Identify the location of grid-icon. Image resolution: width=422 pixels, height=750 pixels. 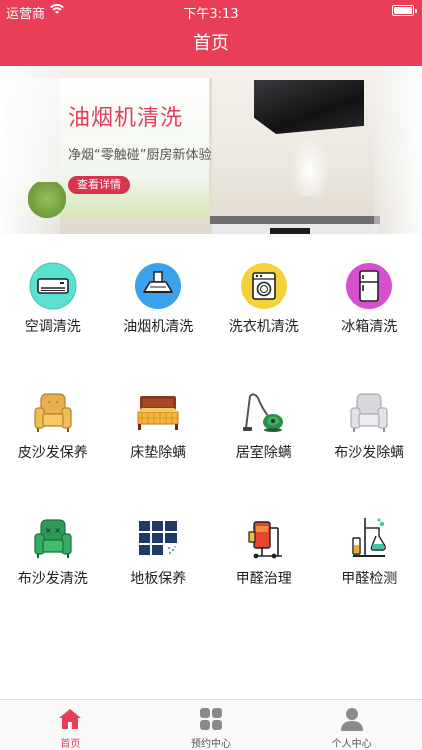
(211, 719).